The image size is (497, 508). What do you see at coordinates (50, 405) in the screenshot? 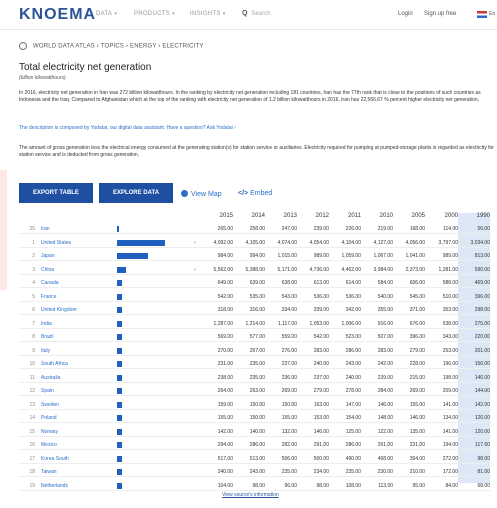
I see `country-link: Sweden` at bounding box center [50, 405].